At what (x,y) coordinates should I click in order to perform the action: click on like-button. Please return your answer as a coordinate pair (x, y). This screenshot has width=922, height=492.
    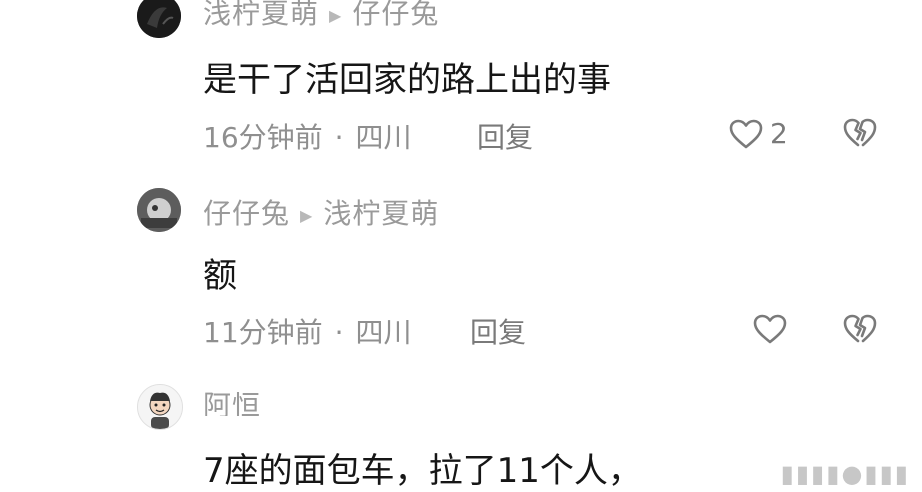
    Looking at the image, I should click on (770, 329).